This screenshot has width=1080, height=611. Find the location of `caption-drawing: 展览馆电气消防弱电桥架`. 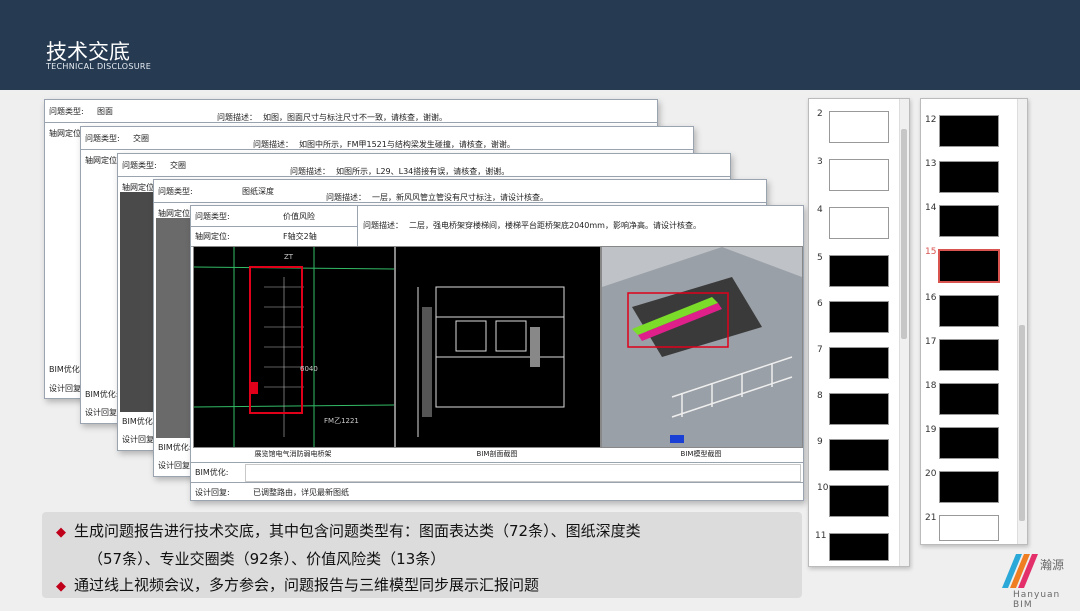

caption-drawing: 展览馆电气消防弱电桥架 is located at coordinates (293, 454).